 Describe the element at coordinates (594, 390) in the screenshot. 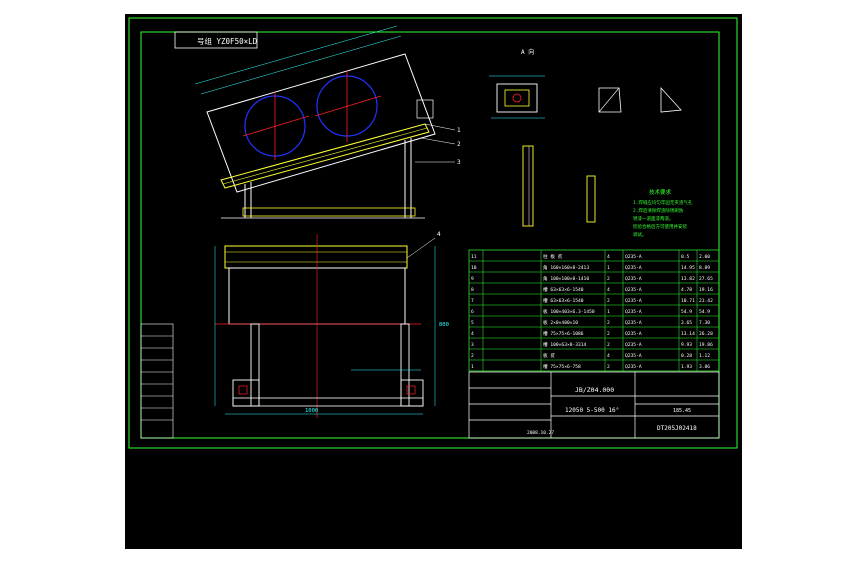

I see `title-product: JB/Z04.000` at that location.